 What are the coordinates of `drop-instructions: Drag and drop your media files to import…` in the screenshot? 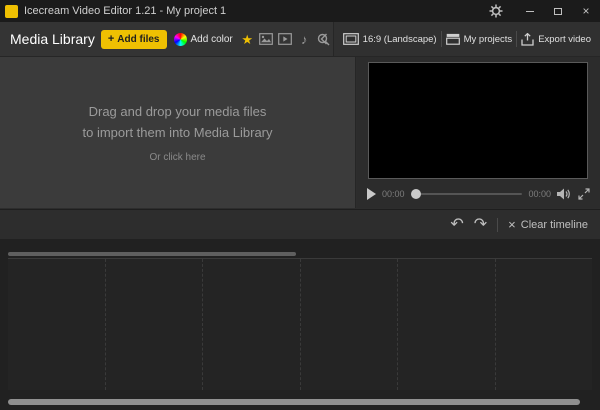 It's located at (177, 122).